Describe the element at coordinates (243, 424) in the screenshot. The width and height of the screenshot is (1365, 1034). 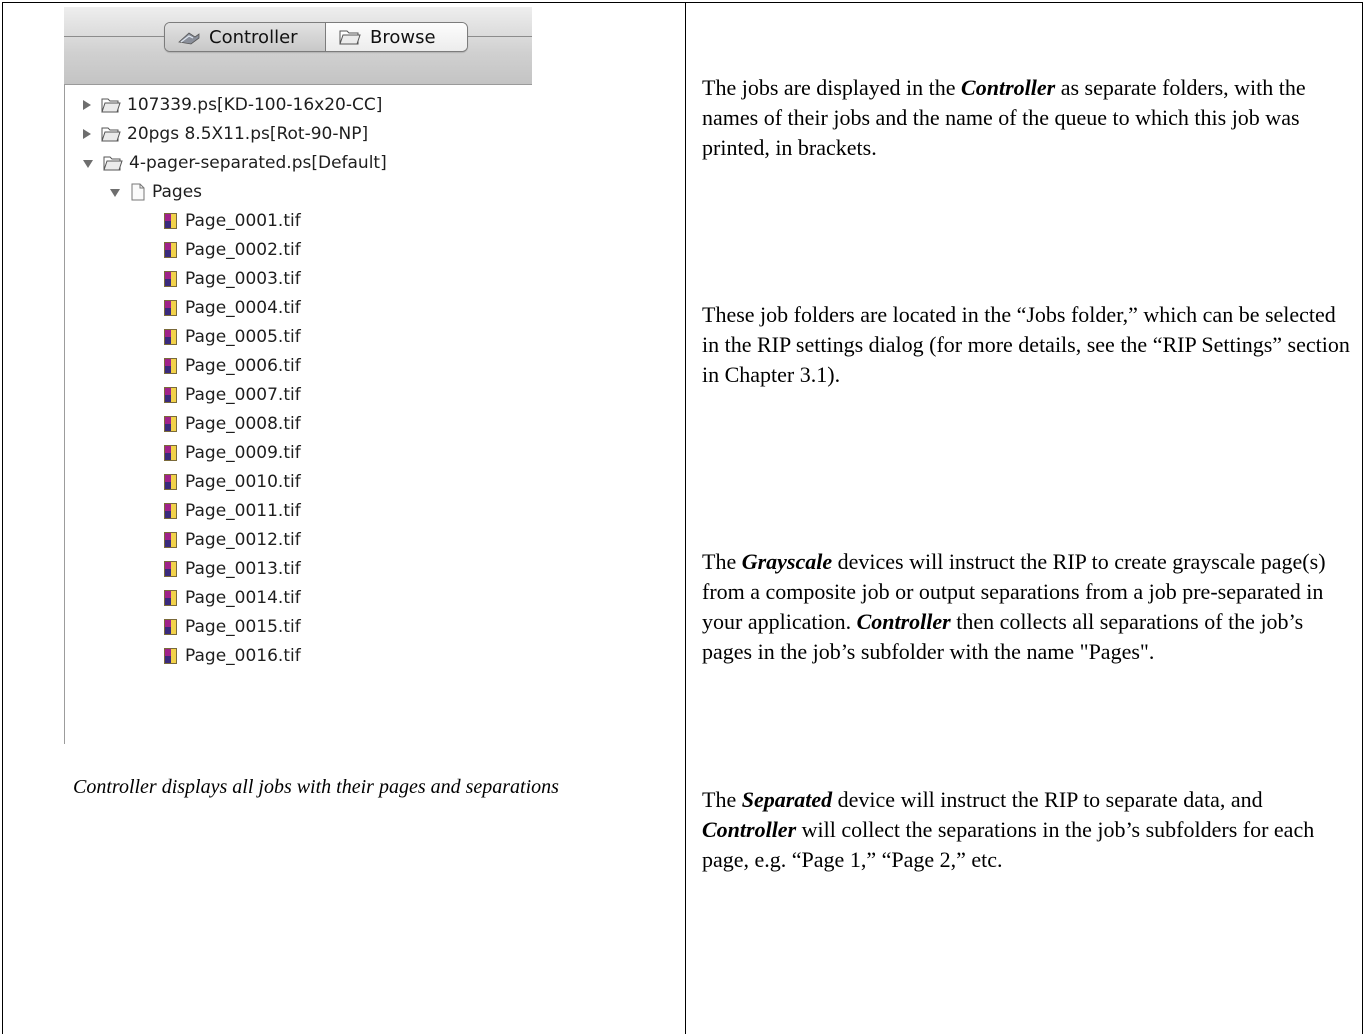
I see `page-file-name: Page_0008.tif` at that location.